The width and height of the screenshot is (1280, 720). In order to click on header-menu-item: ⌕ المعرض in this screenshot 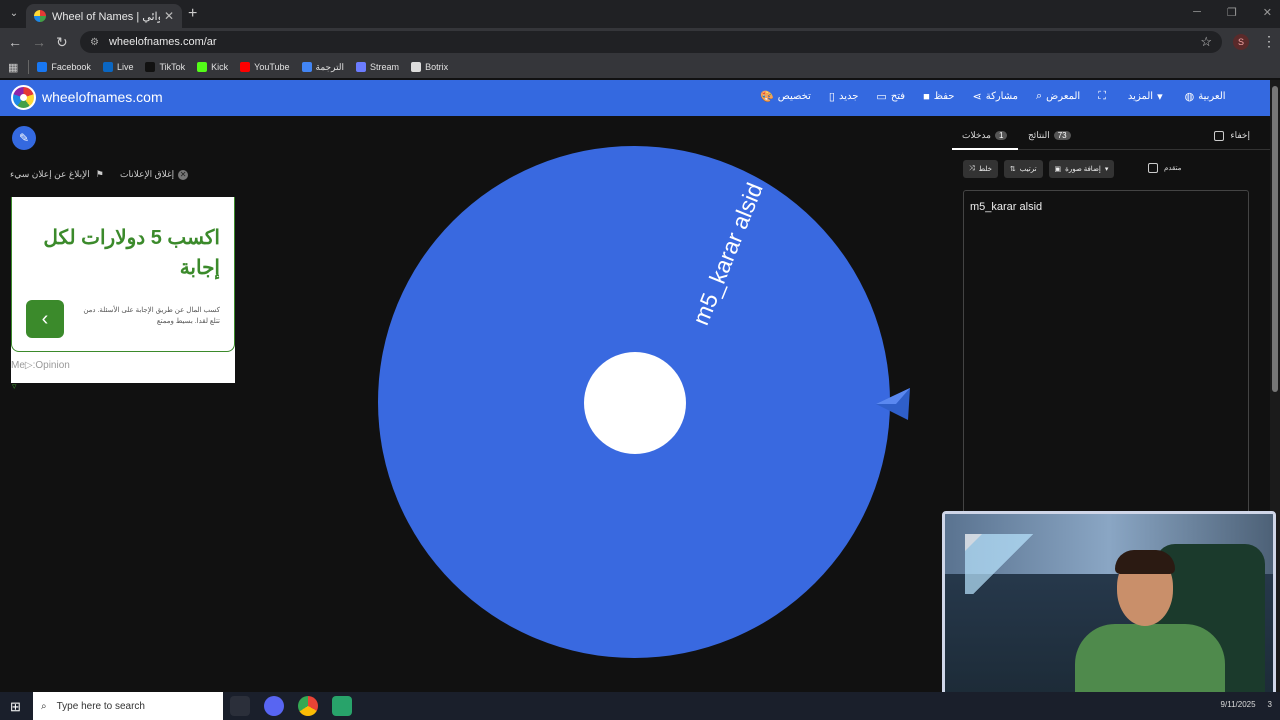, I will do `click(1058, 96)`.